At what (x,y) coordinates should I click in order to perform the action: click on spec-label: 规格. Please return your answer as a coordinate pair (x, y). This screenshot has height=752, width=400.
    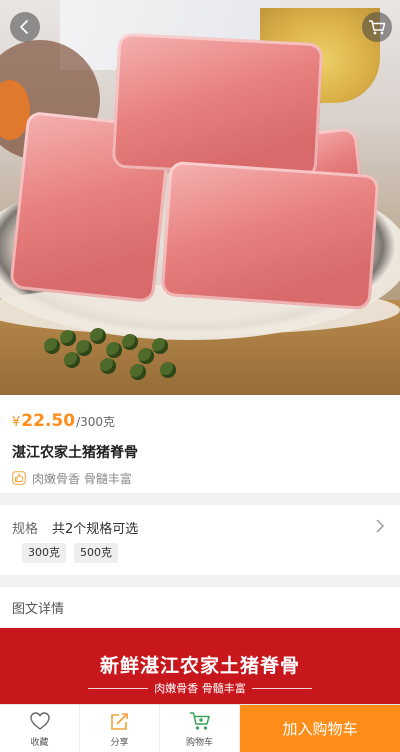
    Looking at the image, I should click on (25, 529).